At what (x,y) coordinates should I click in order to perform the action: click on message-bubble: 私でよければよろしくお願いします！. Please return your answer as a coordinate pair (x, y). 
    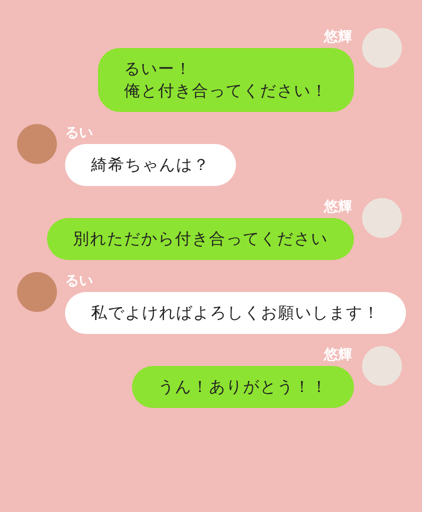
    Looking at the image, I should click on (235, 313).